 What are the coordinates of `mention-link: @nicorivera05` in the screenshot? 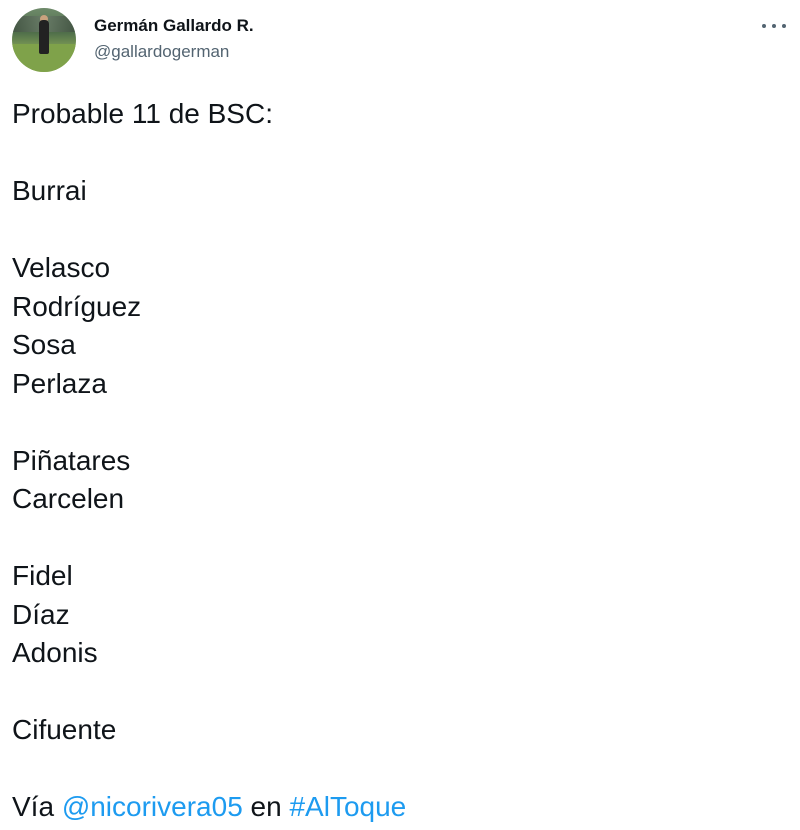 It's located at (152, 806).